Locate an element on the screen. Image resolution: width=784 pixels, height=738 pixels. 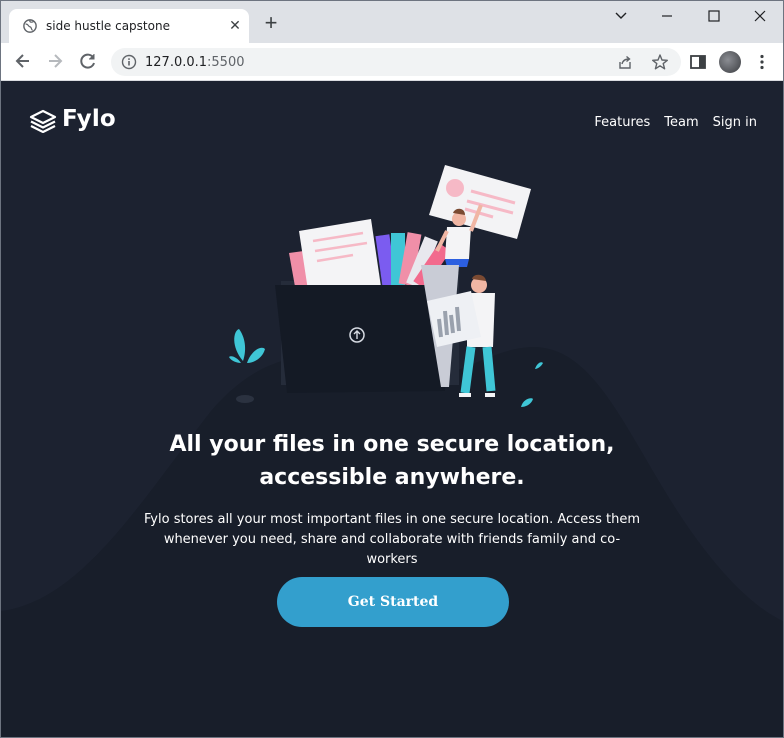
menu-kebab-icon is located at coordinates (762, 62).